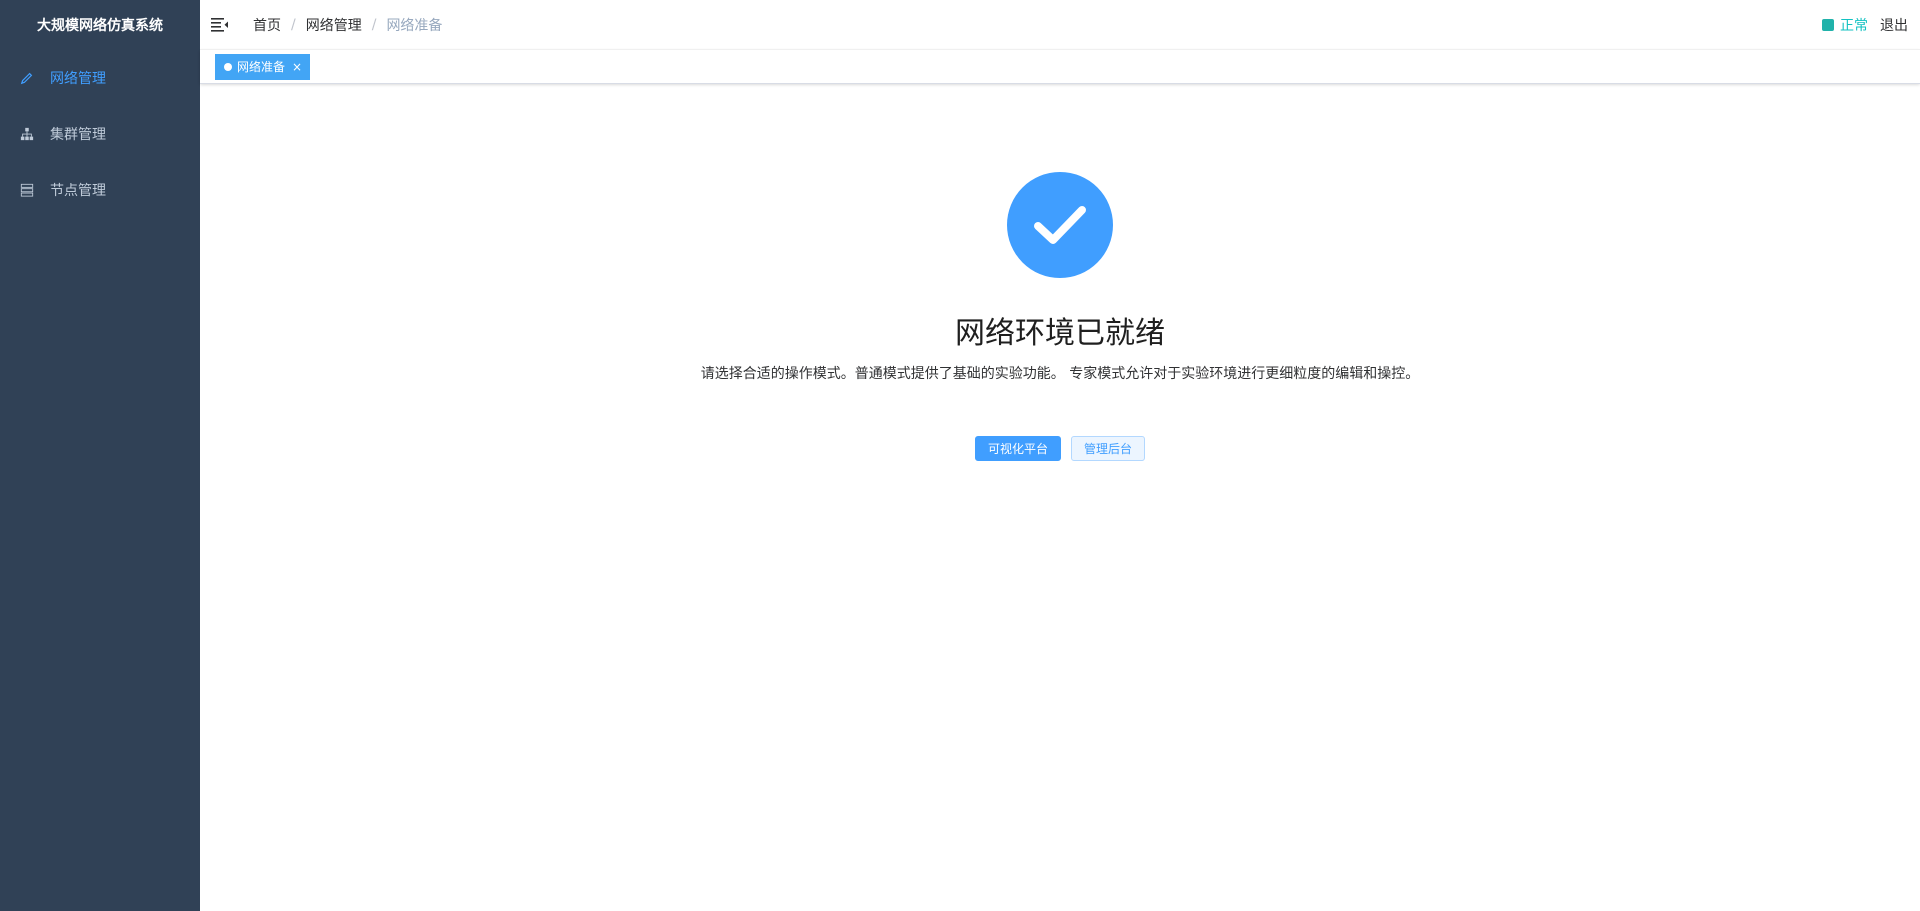  I want to click on navbar: 首页 / 网络管理 / 网络准备 正常 退出, so click(1060, 25).